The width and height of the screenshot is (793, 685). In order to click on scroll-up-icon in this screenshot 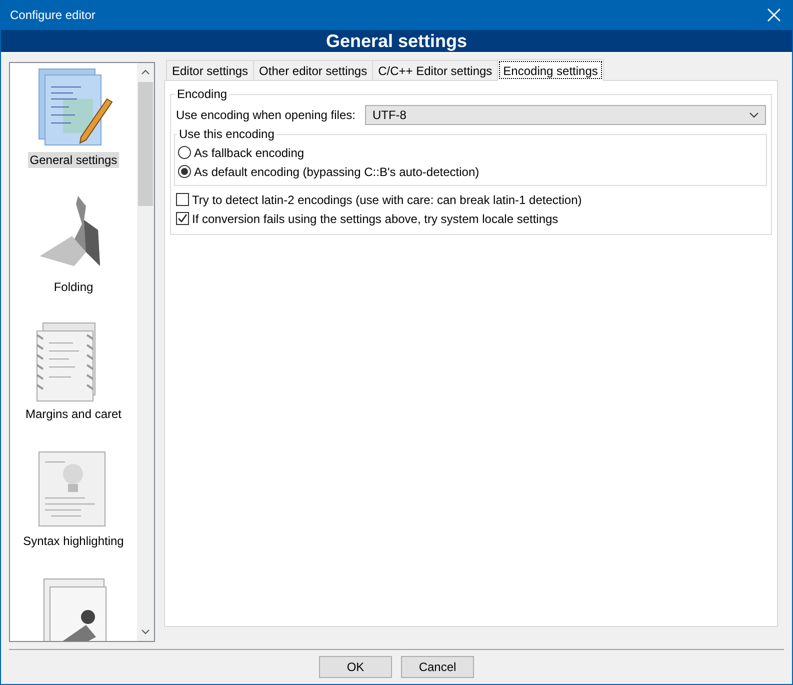, I will do `click(145, 72)`.